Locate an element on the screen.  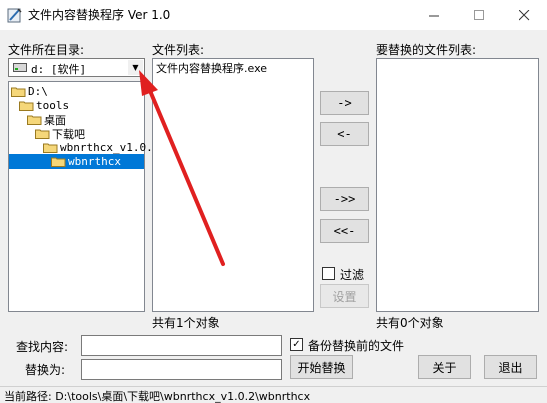
directory-label: 文件所在目录: is located at coordinates (46, 50).